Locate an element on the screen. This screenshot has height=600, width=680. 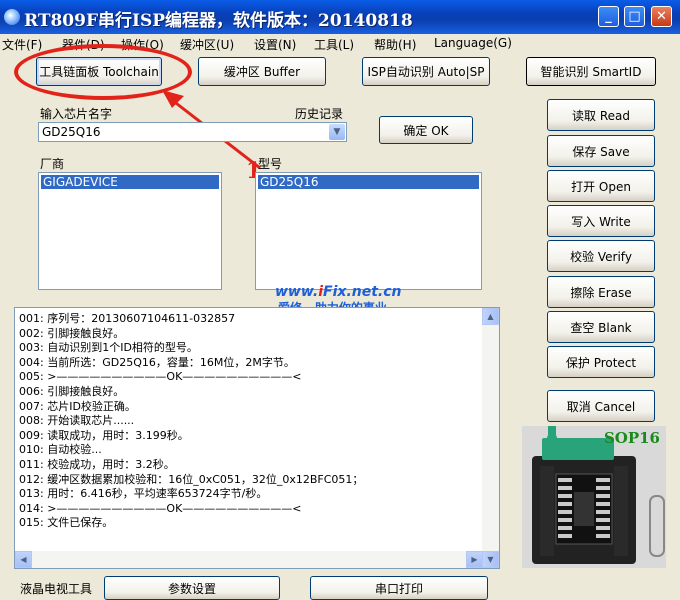
cancel-button: 取消 Cancel is located at coordinates (601, 406).